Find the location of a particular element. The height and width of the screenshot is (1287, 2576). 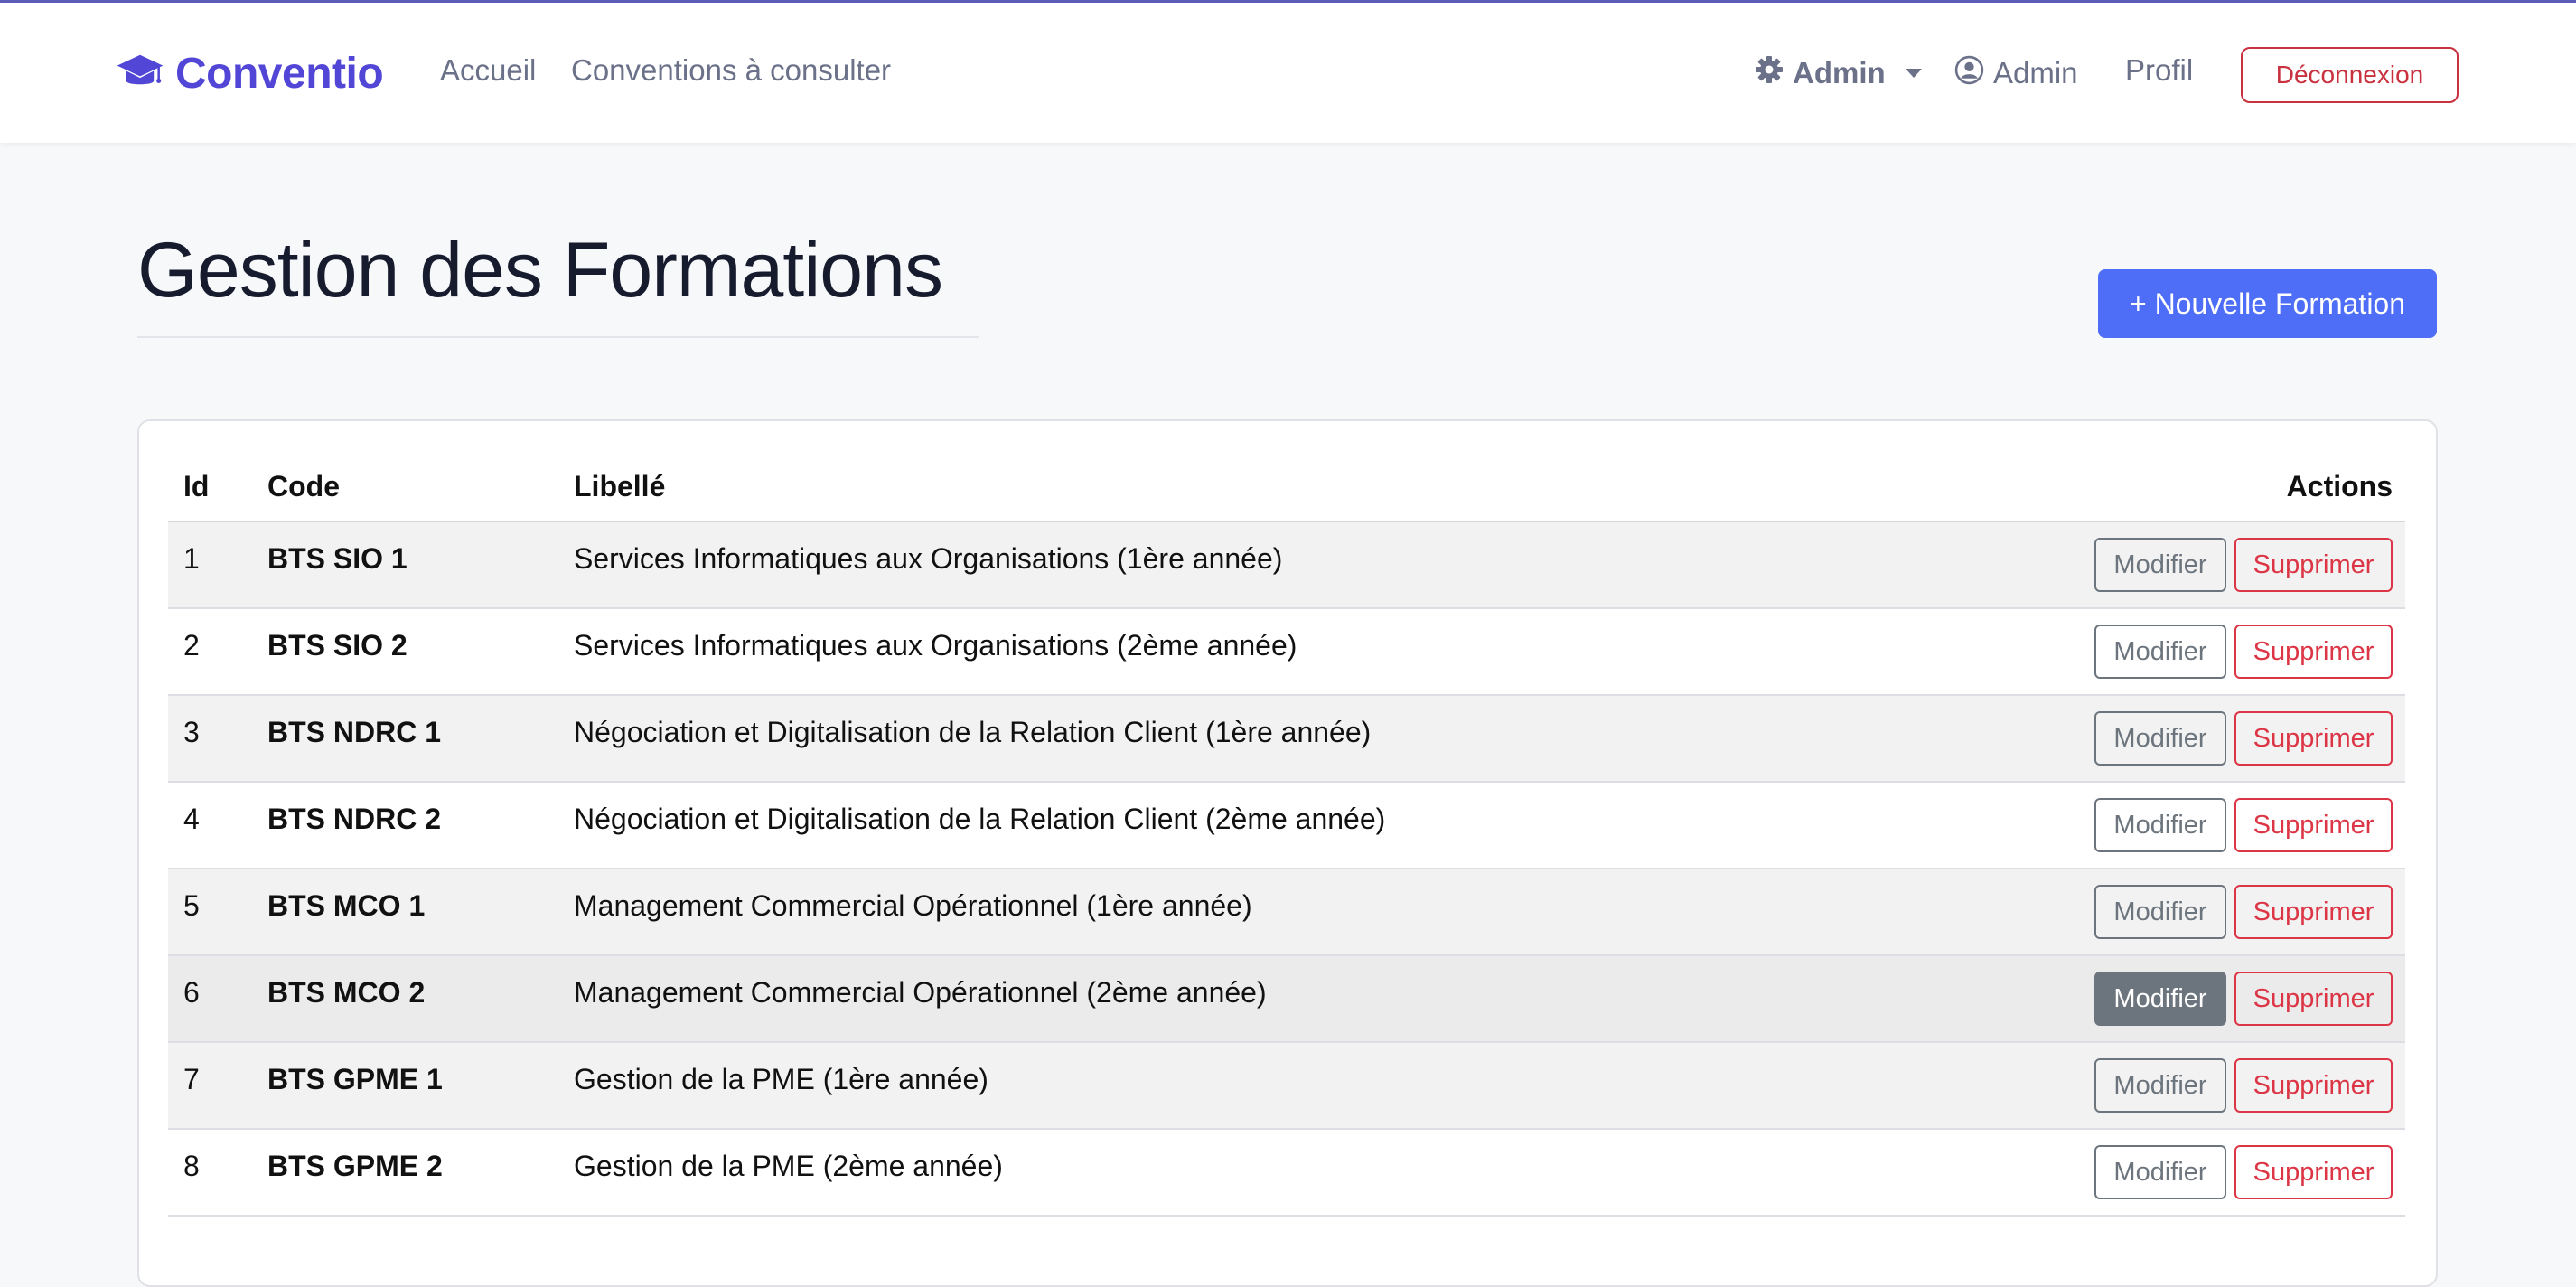

cell-code: BTS SIO 2 is located at coordinates (337, 645).